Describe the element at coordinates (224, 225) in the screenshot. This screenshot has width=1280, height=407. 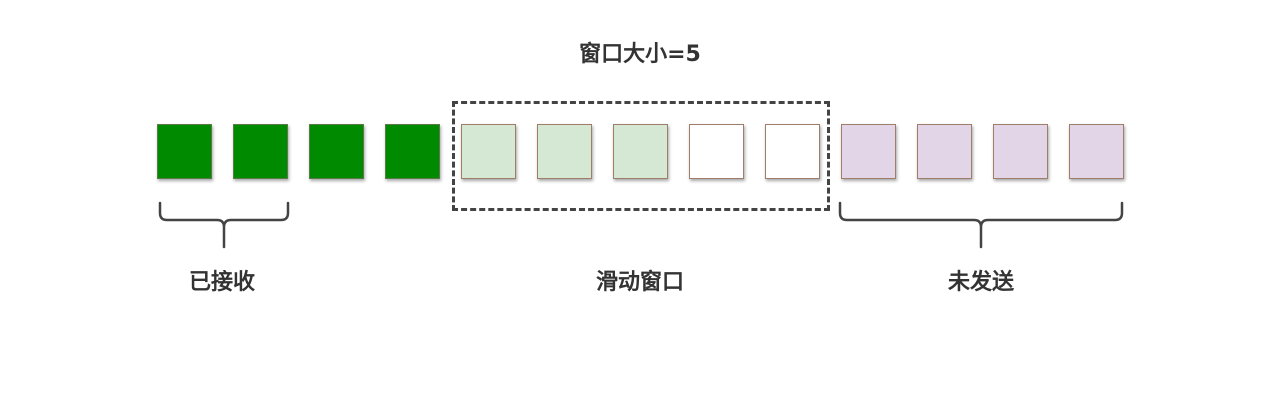
I see `received-brace` at that location.